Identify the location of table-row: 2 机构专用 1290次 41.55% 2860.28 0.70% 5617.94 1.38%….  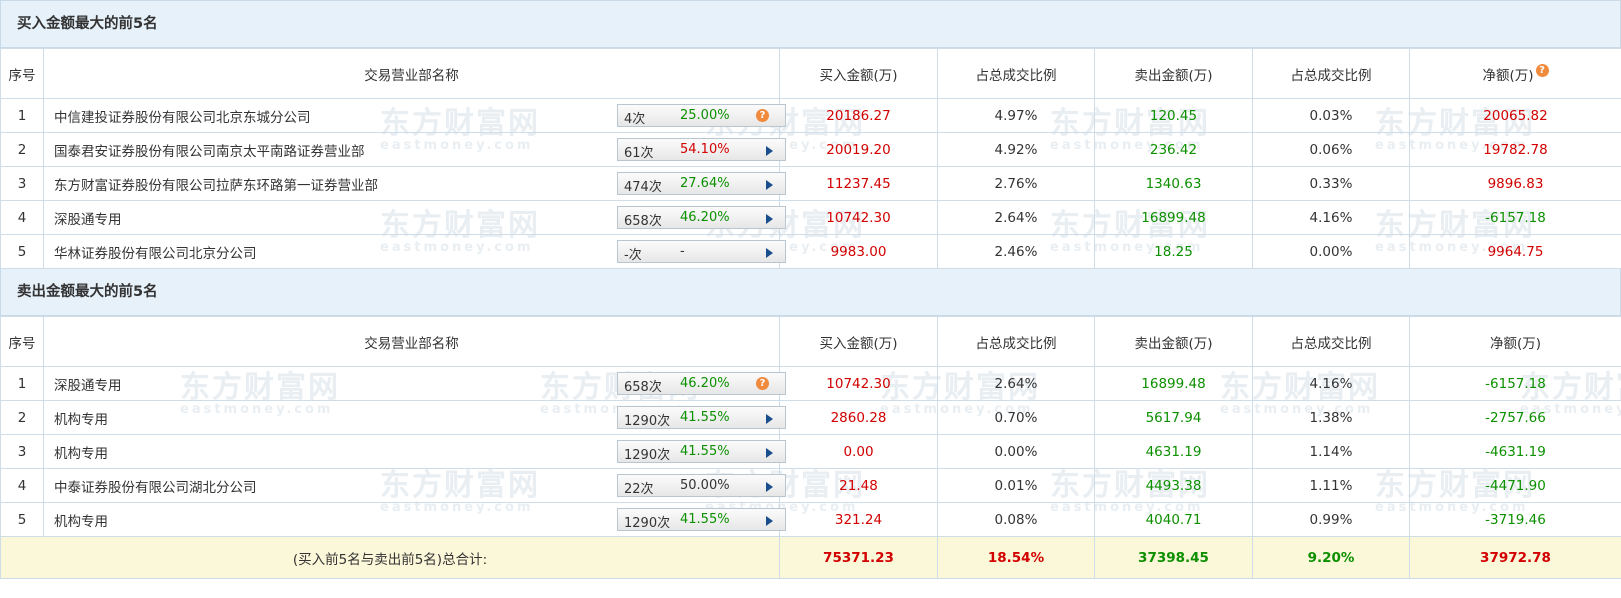
(810, 417).